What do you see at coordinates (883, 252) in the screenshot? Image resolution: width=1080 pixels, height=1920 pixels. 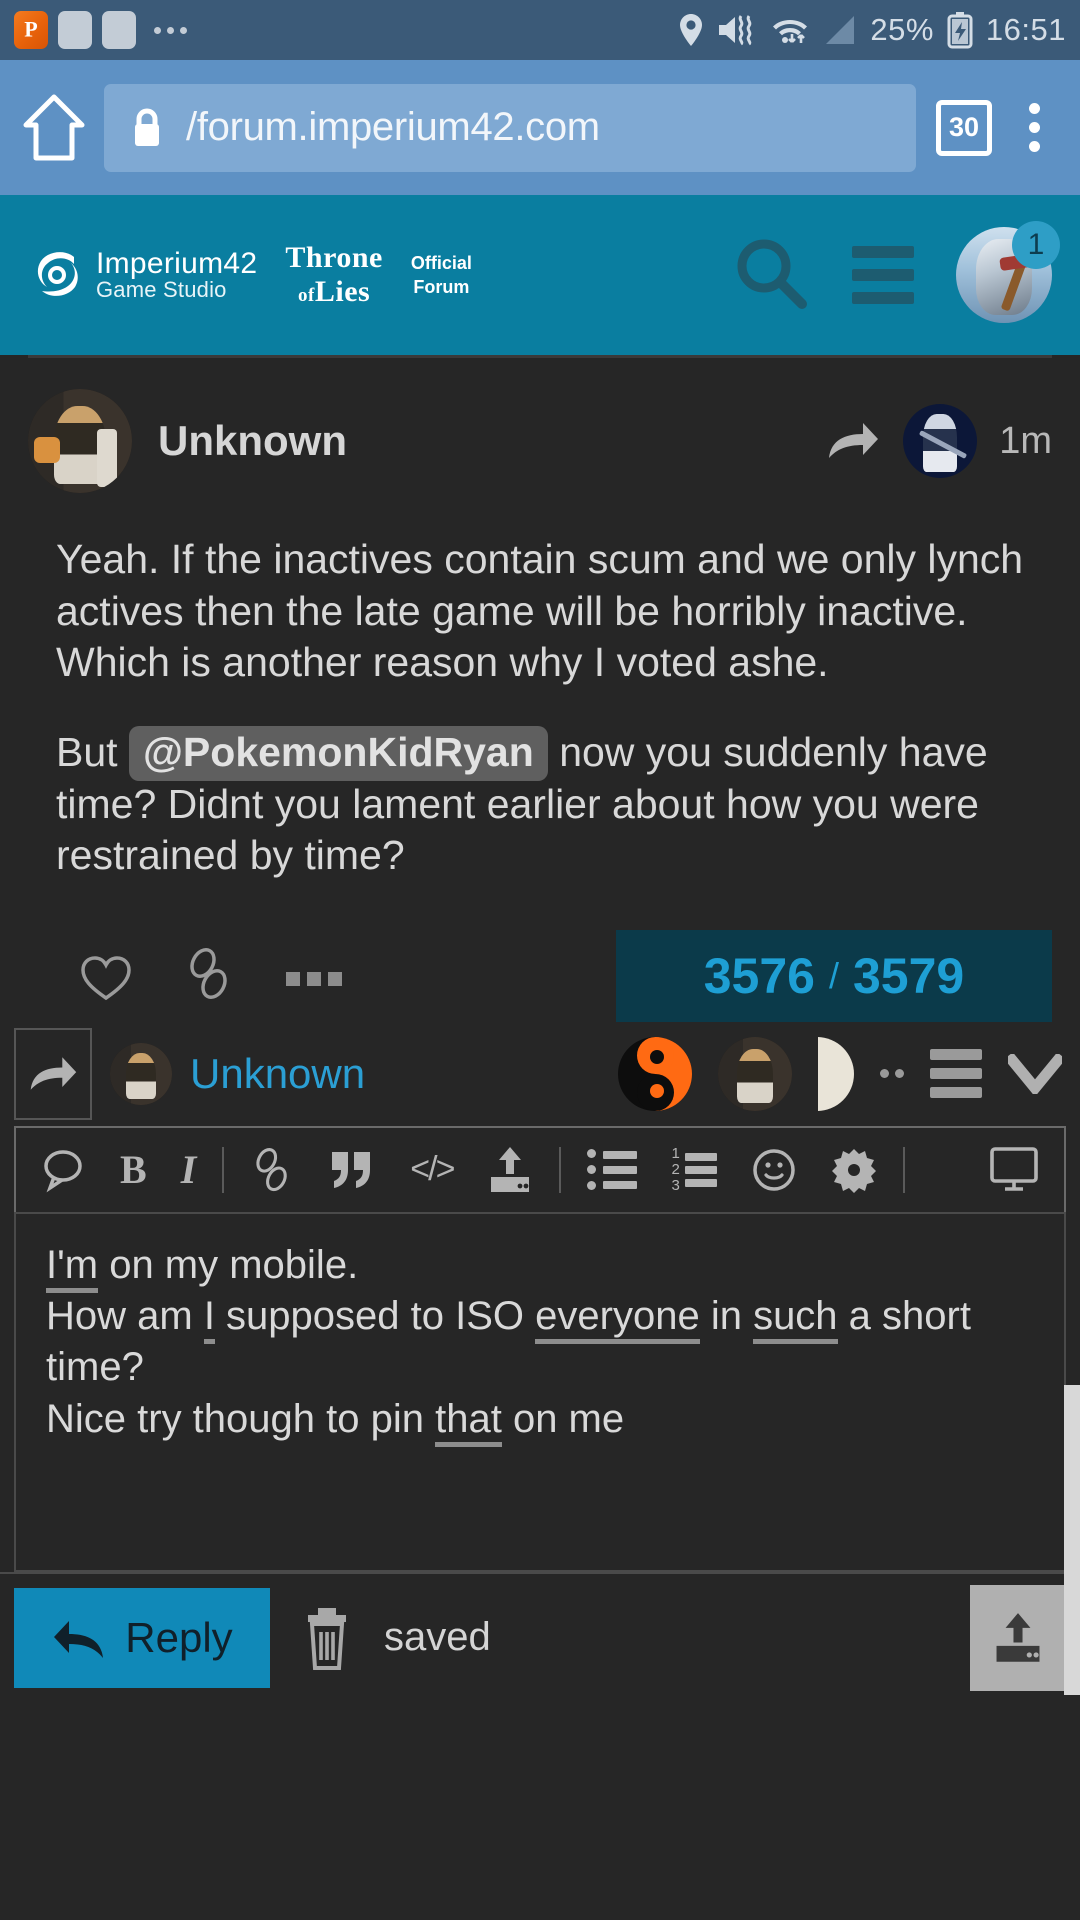 I see `hamburger-menu-icon` at bounding box center [883, 252].